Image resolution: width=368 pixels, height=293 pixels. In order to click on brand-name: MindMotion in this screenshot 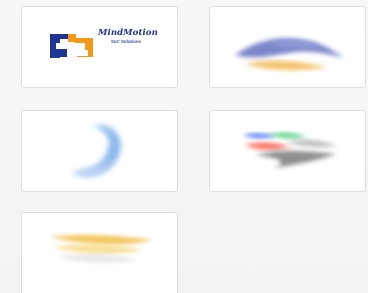, I will do `click(128, 33)`.